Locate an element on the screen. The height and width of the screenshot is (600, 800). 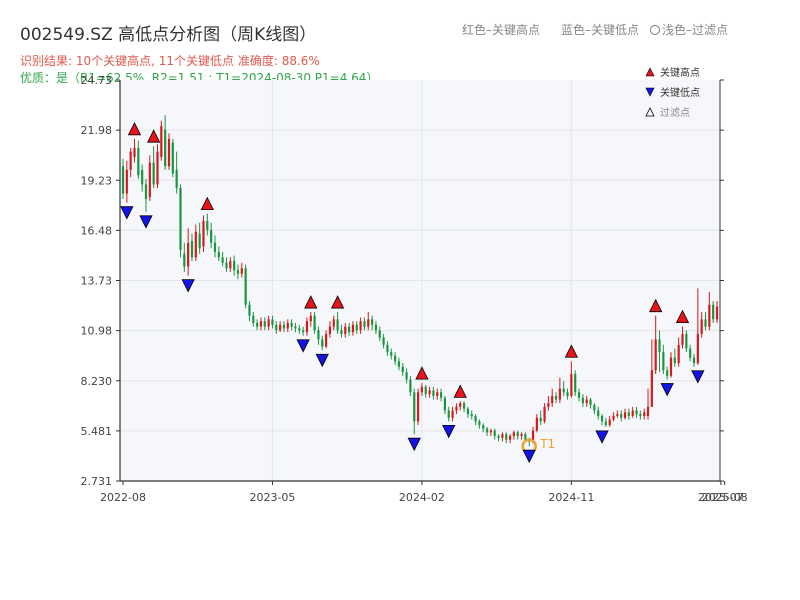
y-tick-label: 10.98 is located at coordinates (97, 331).